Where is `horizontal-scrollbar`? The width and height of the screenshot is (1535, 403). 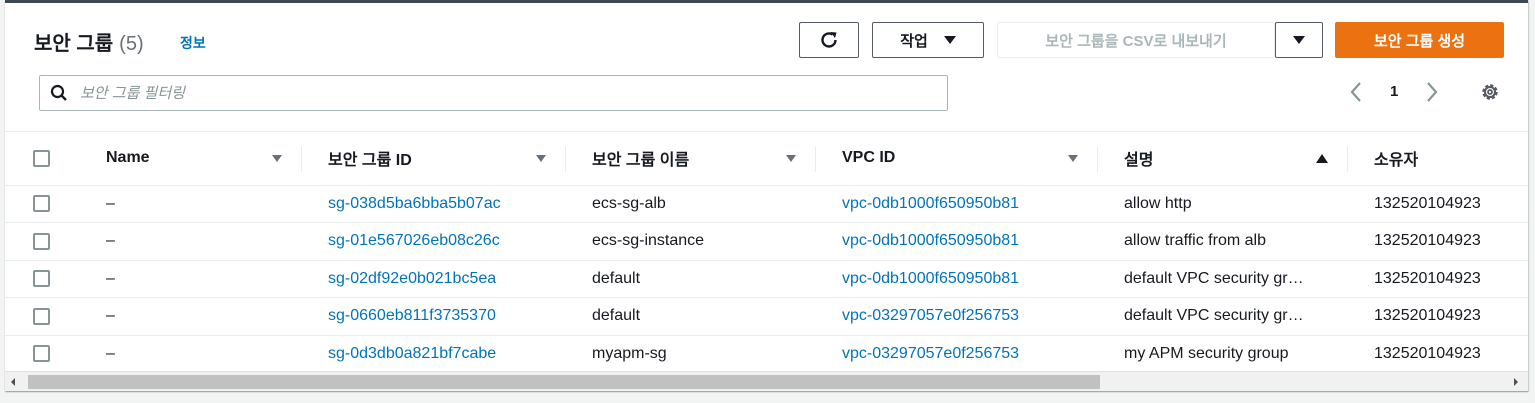
horizontal-scrollbar is located at coordinates (766, 381).